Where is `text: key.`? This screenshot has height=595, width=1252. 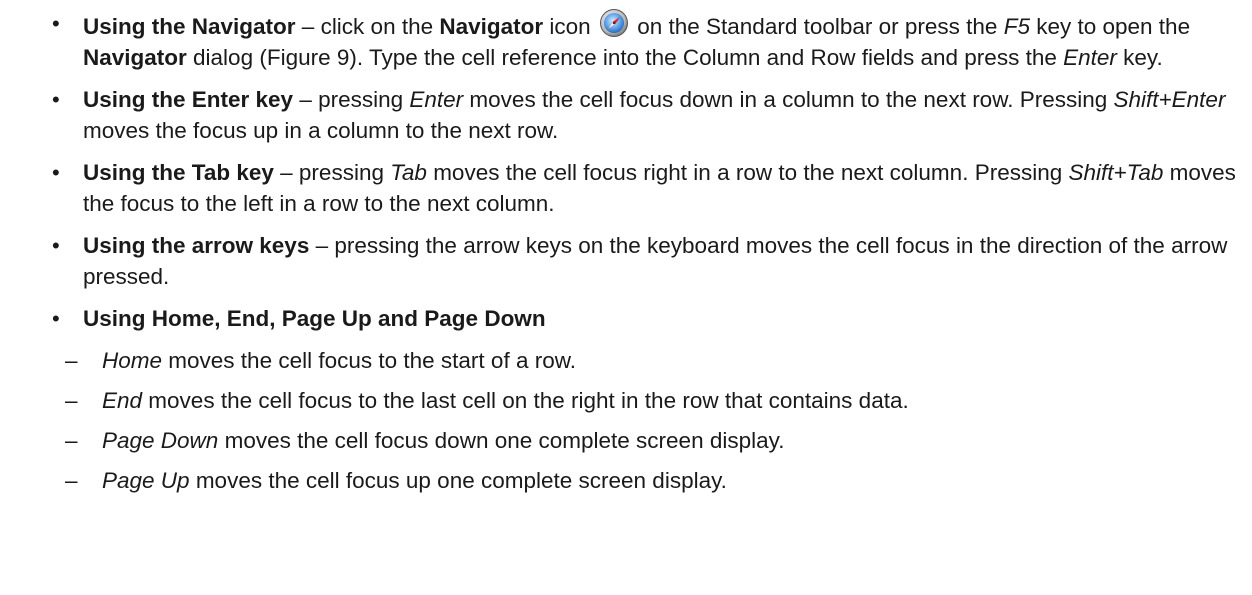
text: key. is located at coordinates (1139, 57).